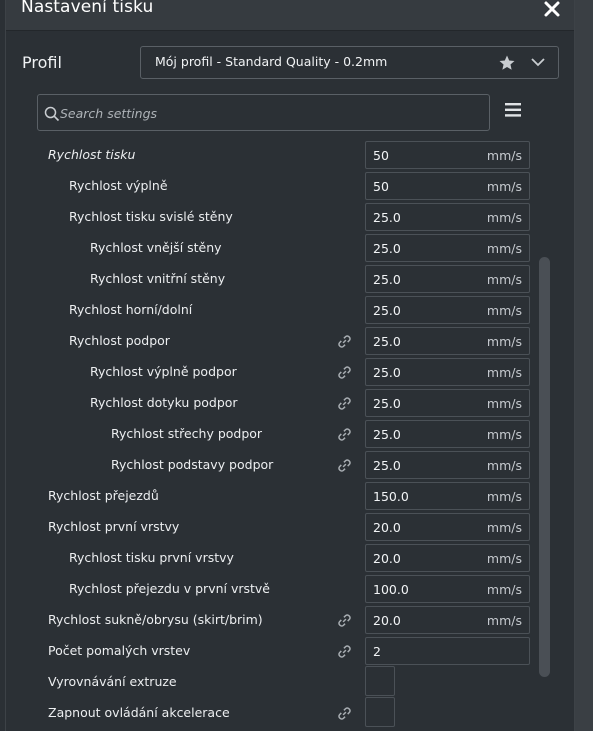  What do you see at coordinates (155, 619) in the screenshot?
I see `setting-label: Rychlost sukně/obrysu (skirt/brim)` at bounding box center [155, 619].